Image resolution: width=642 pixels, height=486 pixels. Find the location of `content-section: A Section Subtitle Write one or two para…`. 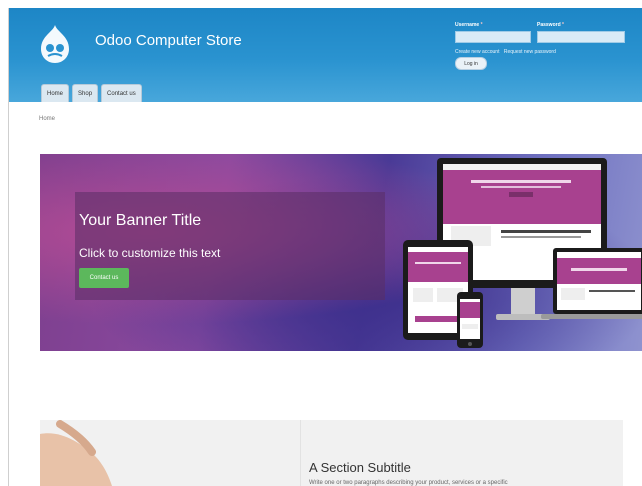

content-section: A Section Subtitle Write one or two para… is located at coordinates (331, 453).